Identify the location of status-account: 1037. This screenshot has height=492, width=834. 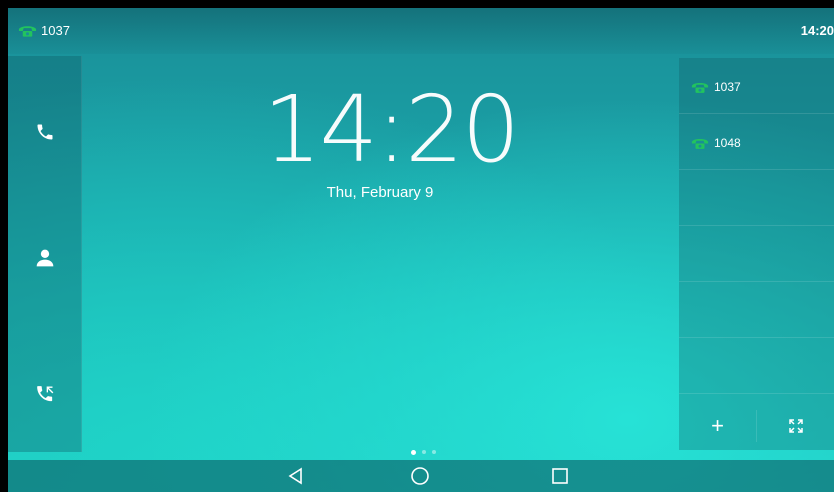
(44, 30).